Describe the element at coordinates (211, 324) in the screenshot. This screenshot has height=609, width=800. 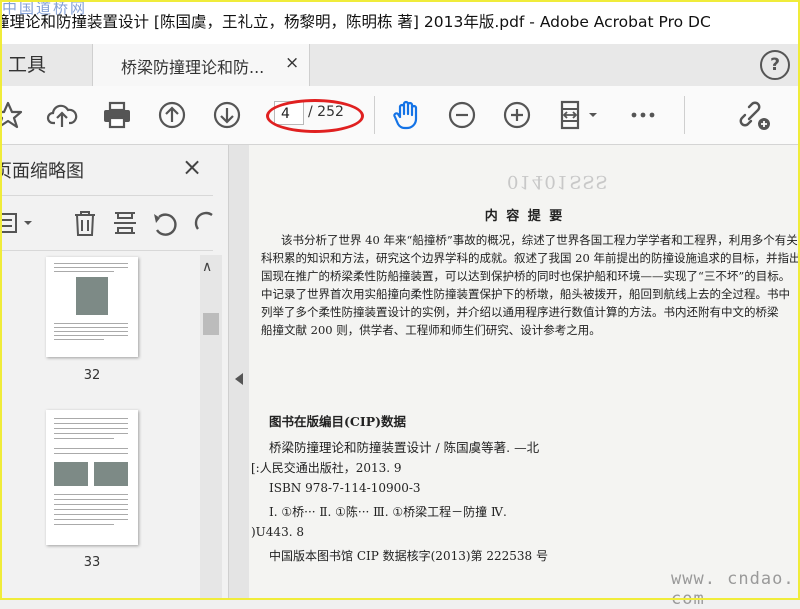
I see `scrollbar-thumb` at that location.